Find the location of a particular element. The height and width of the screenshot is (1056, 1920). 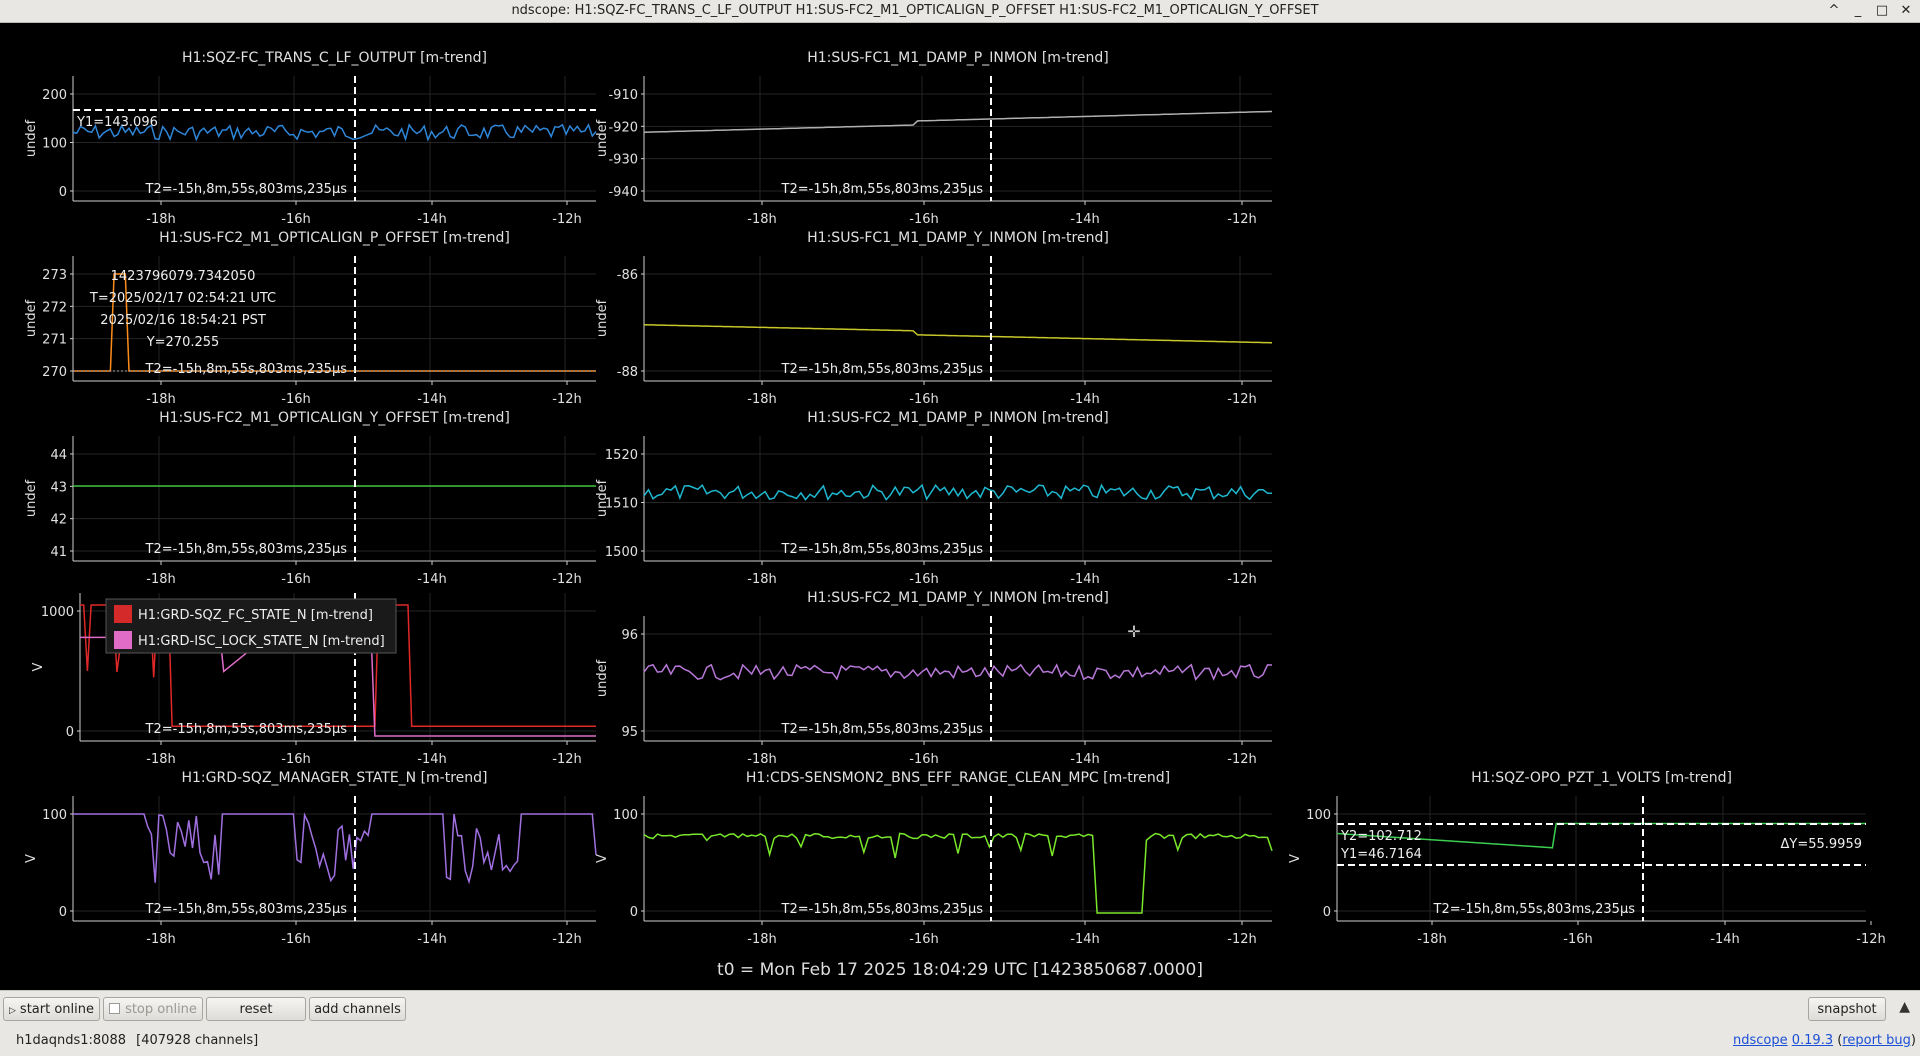

cursor-info-line: 2025/02/16 18:54:21 PST is located at coordinates (183, 320).